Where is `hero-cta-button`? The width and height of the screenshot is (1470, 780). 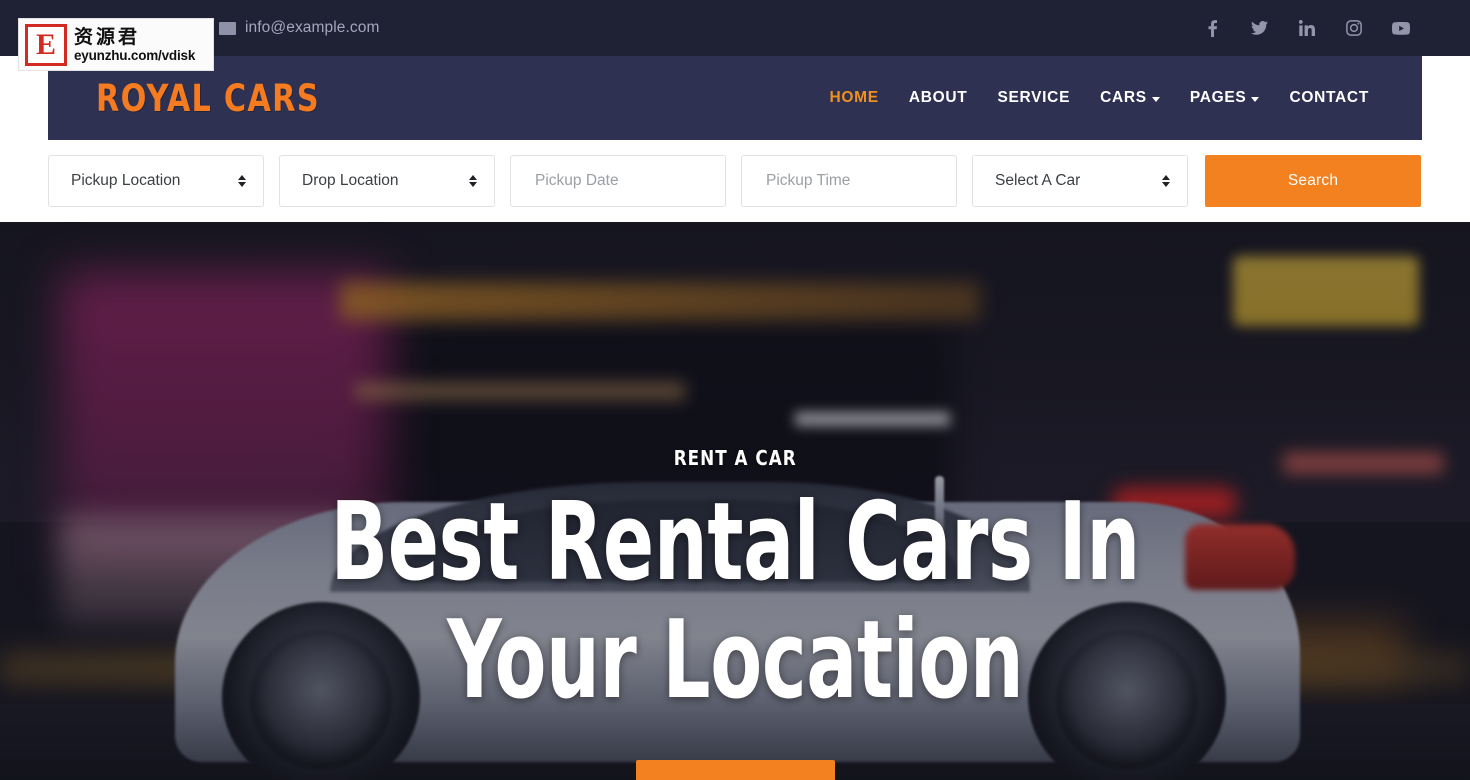
hero-cta-button is located at coordinates (735, 770).